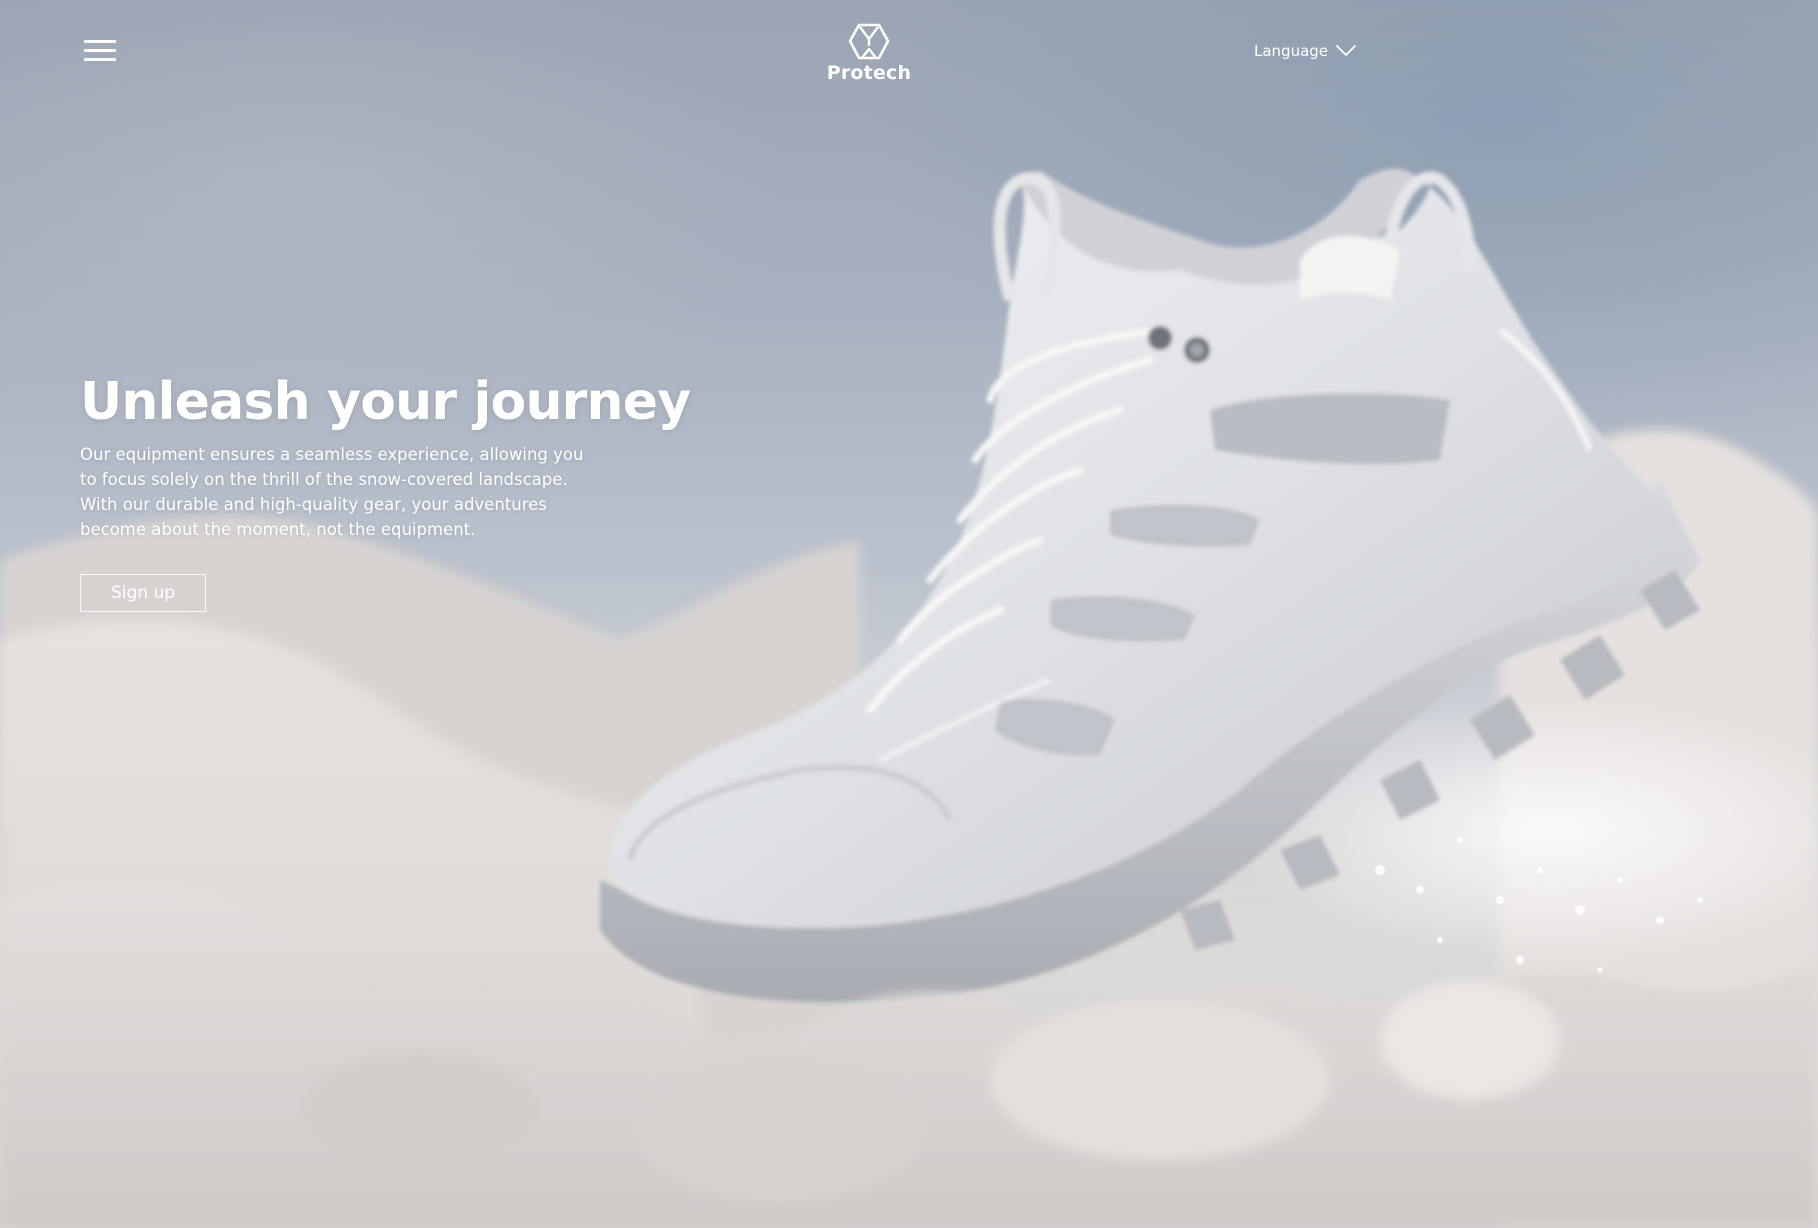  I want to click on language-label: Language, so click(1291, 51).